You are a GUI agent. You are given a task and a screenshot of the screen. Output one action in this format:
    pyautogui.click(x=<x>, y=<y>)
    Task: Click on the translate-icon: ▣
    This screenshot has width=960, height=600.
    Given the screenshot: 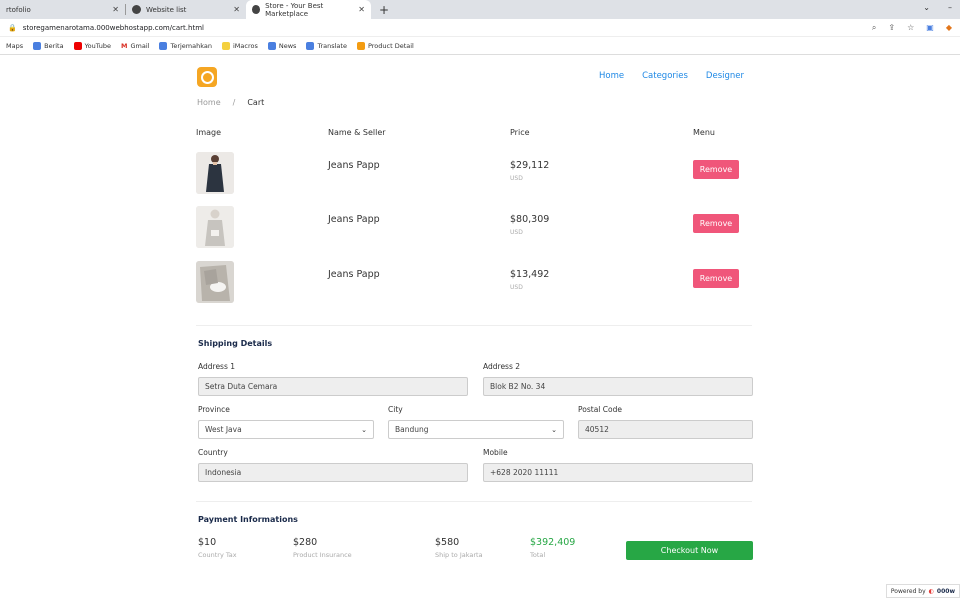 What is the action you would take?
    pyautogui.click(x=930, y=28)
    